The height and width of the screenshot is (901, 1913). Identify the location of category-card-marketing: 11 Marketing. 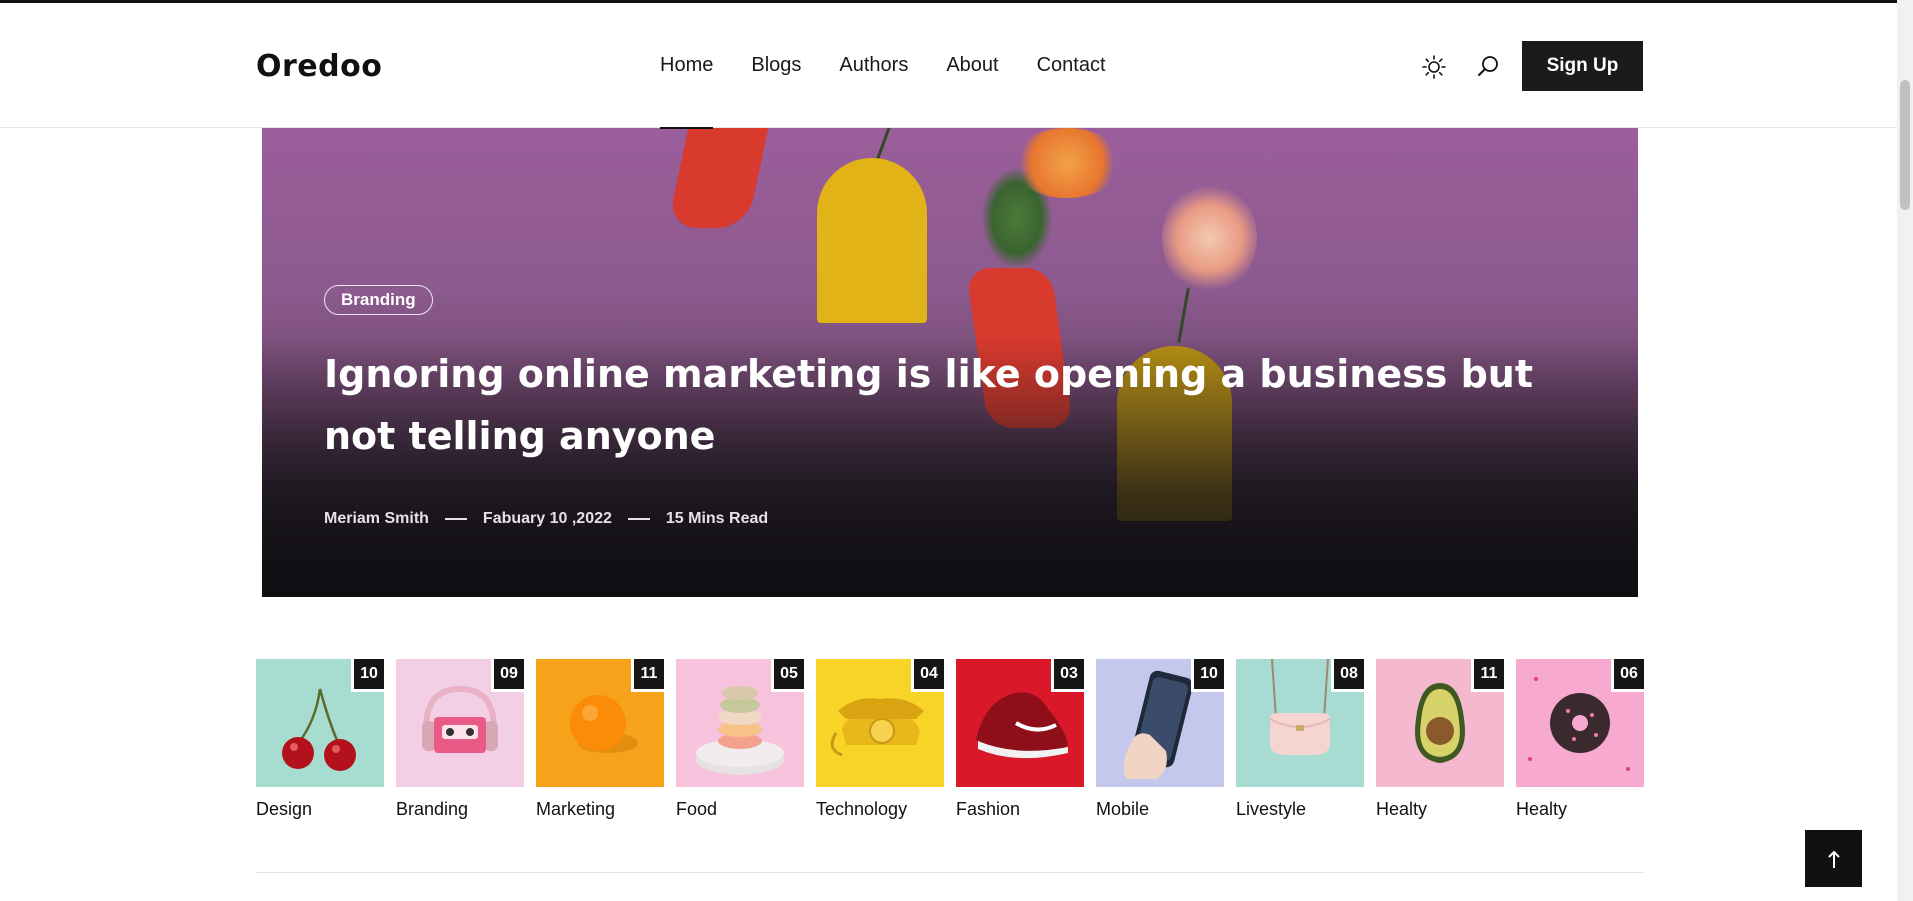
(600, 739).